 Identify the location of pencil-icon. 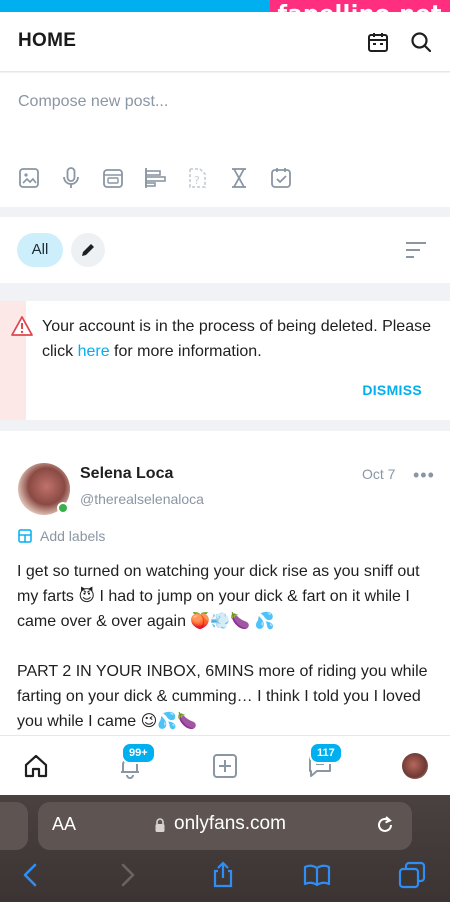
(88, 250).